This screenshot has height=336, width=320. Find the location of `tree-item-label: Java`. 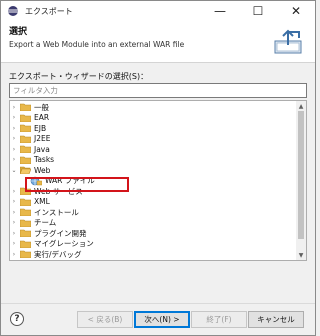

tree-item-label: Java is located at coordinates (42, 149).